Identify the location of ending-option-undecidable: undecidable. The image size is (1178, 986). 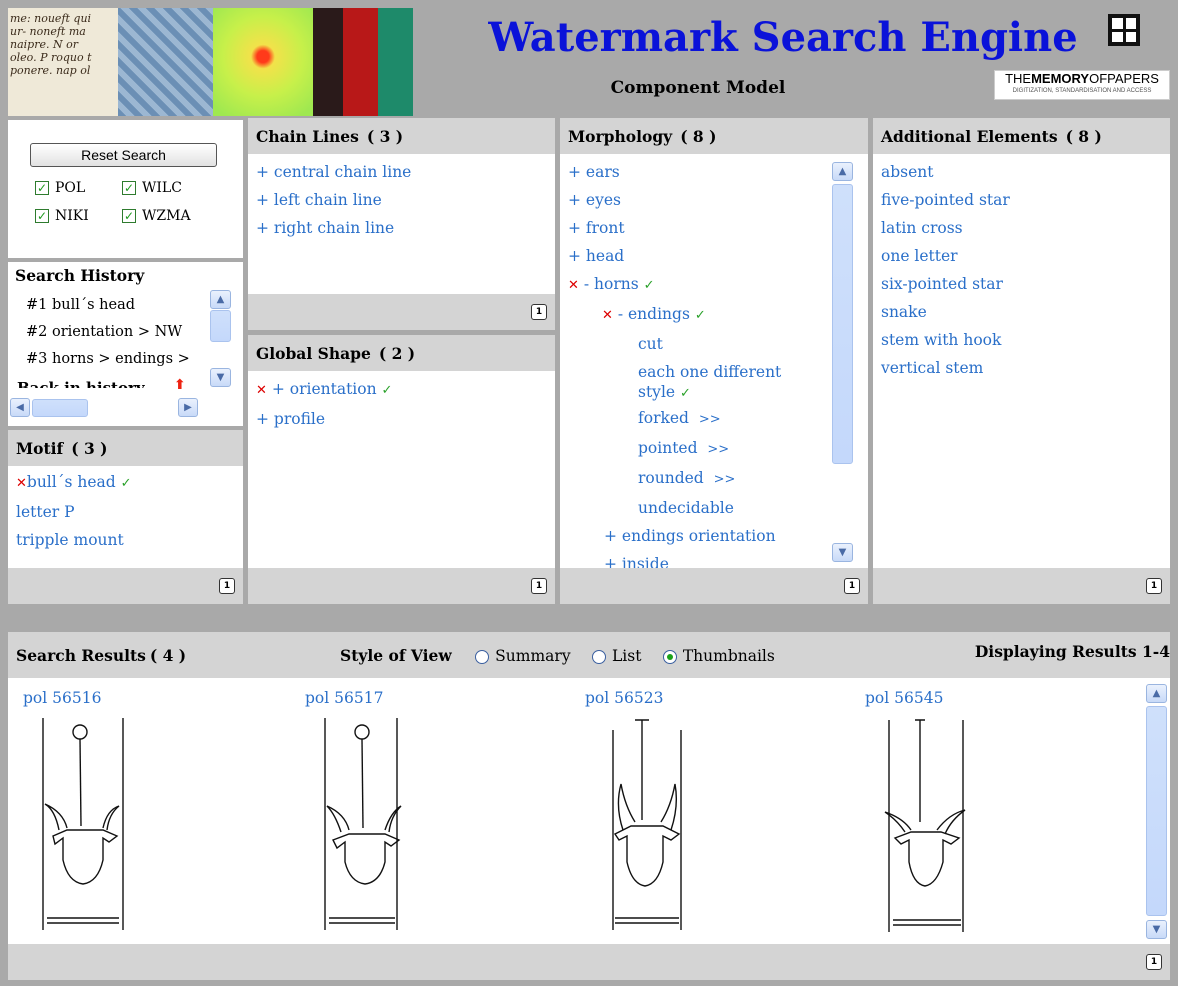
(698, 508).